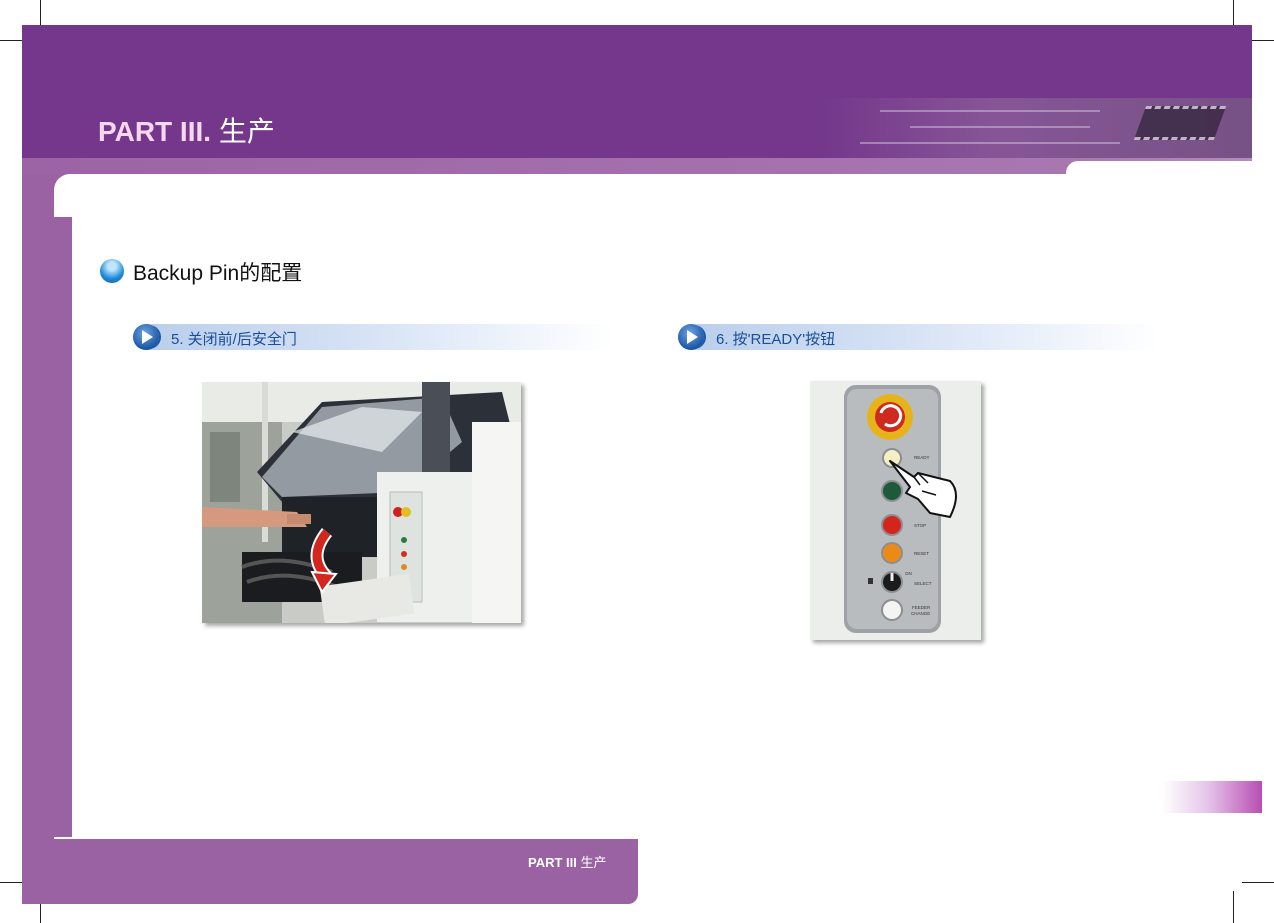 The width and height of the screenshot is (1274, 923). Describe the element at coordinates (908, 573) in the screenshot. I see `on-label: ON` at that location.